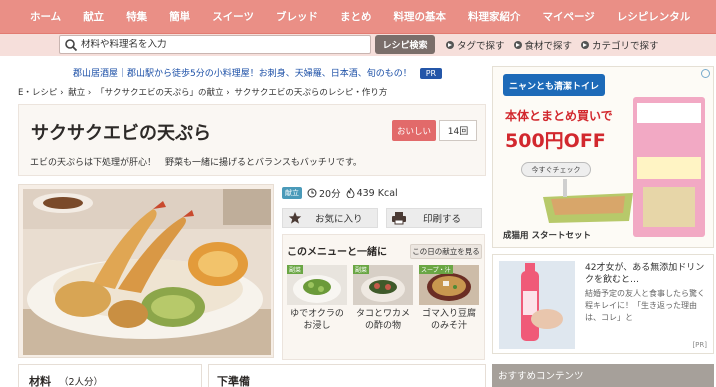 The width and height of the screenshot is (716, 387). What do you see at coordinates (537, 305) in the screenshot?
I see `drink-bottle-image` at bounding box center [537, 305].